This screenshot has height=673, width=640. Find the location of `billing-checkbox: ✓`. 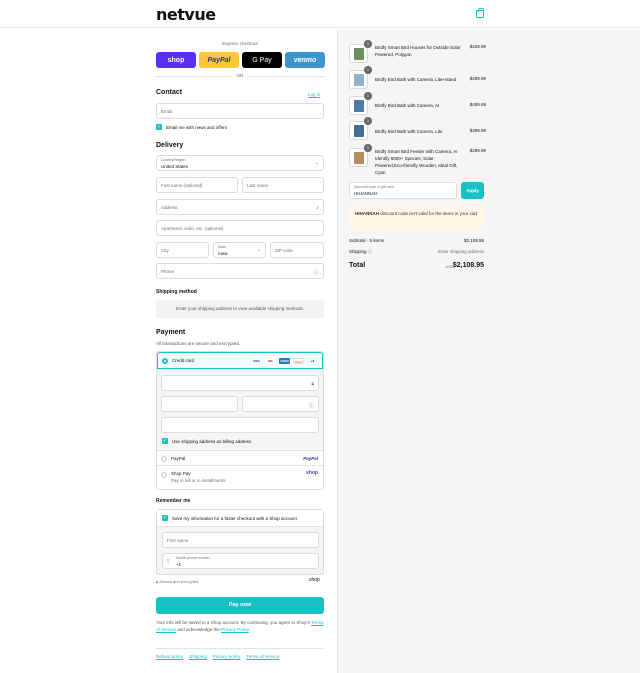

billing-checkbox: ✓ is located at coordinates (165, 441).